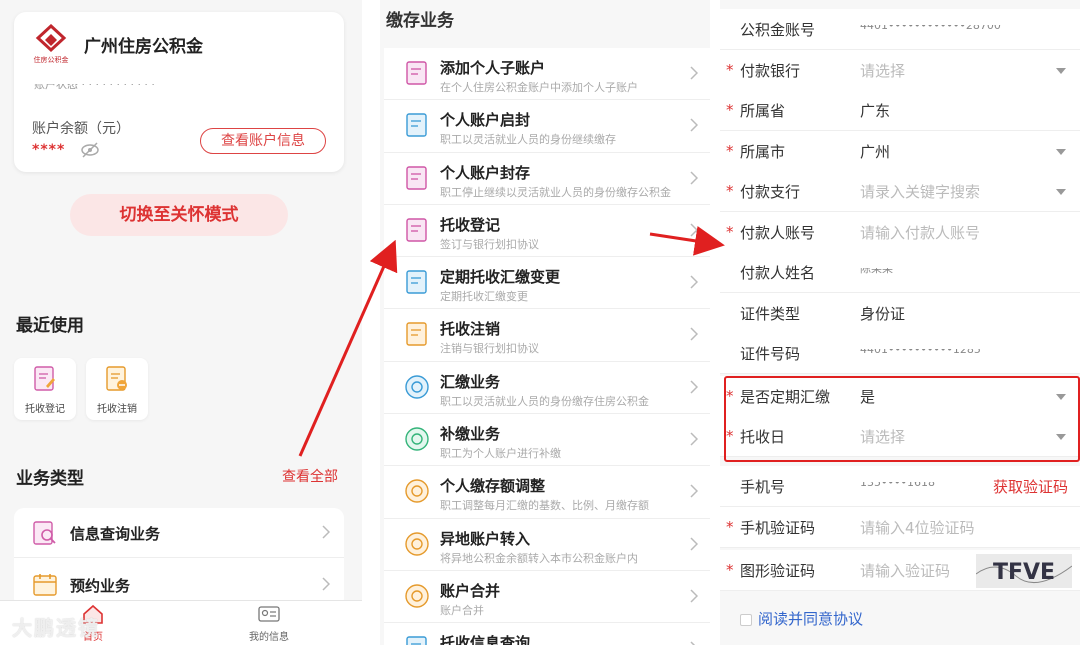 This screenshot has width=1080, height=645. I want to click on watermark-text: 大鹏透镜, so click(56, 628).